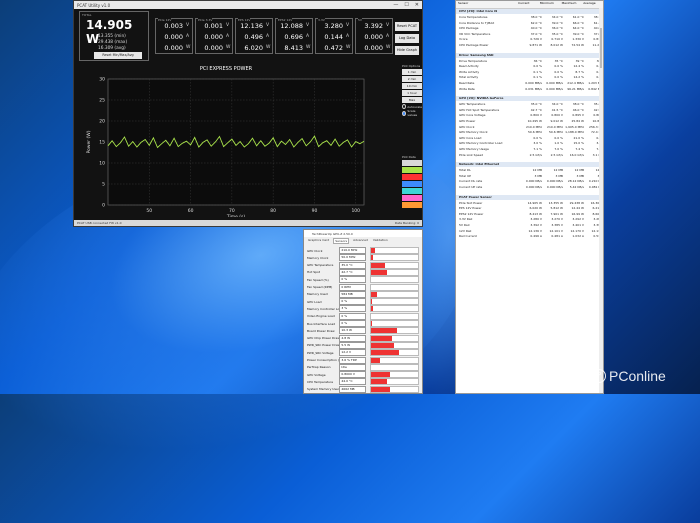  I want to click on maximize-icon: ☐, so click(406, 5).